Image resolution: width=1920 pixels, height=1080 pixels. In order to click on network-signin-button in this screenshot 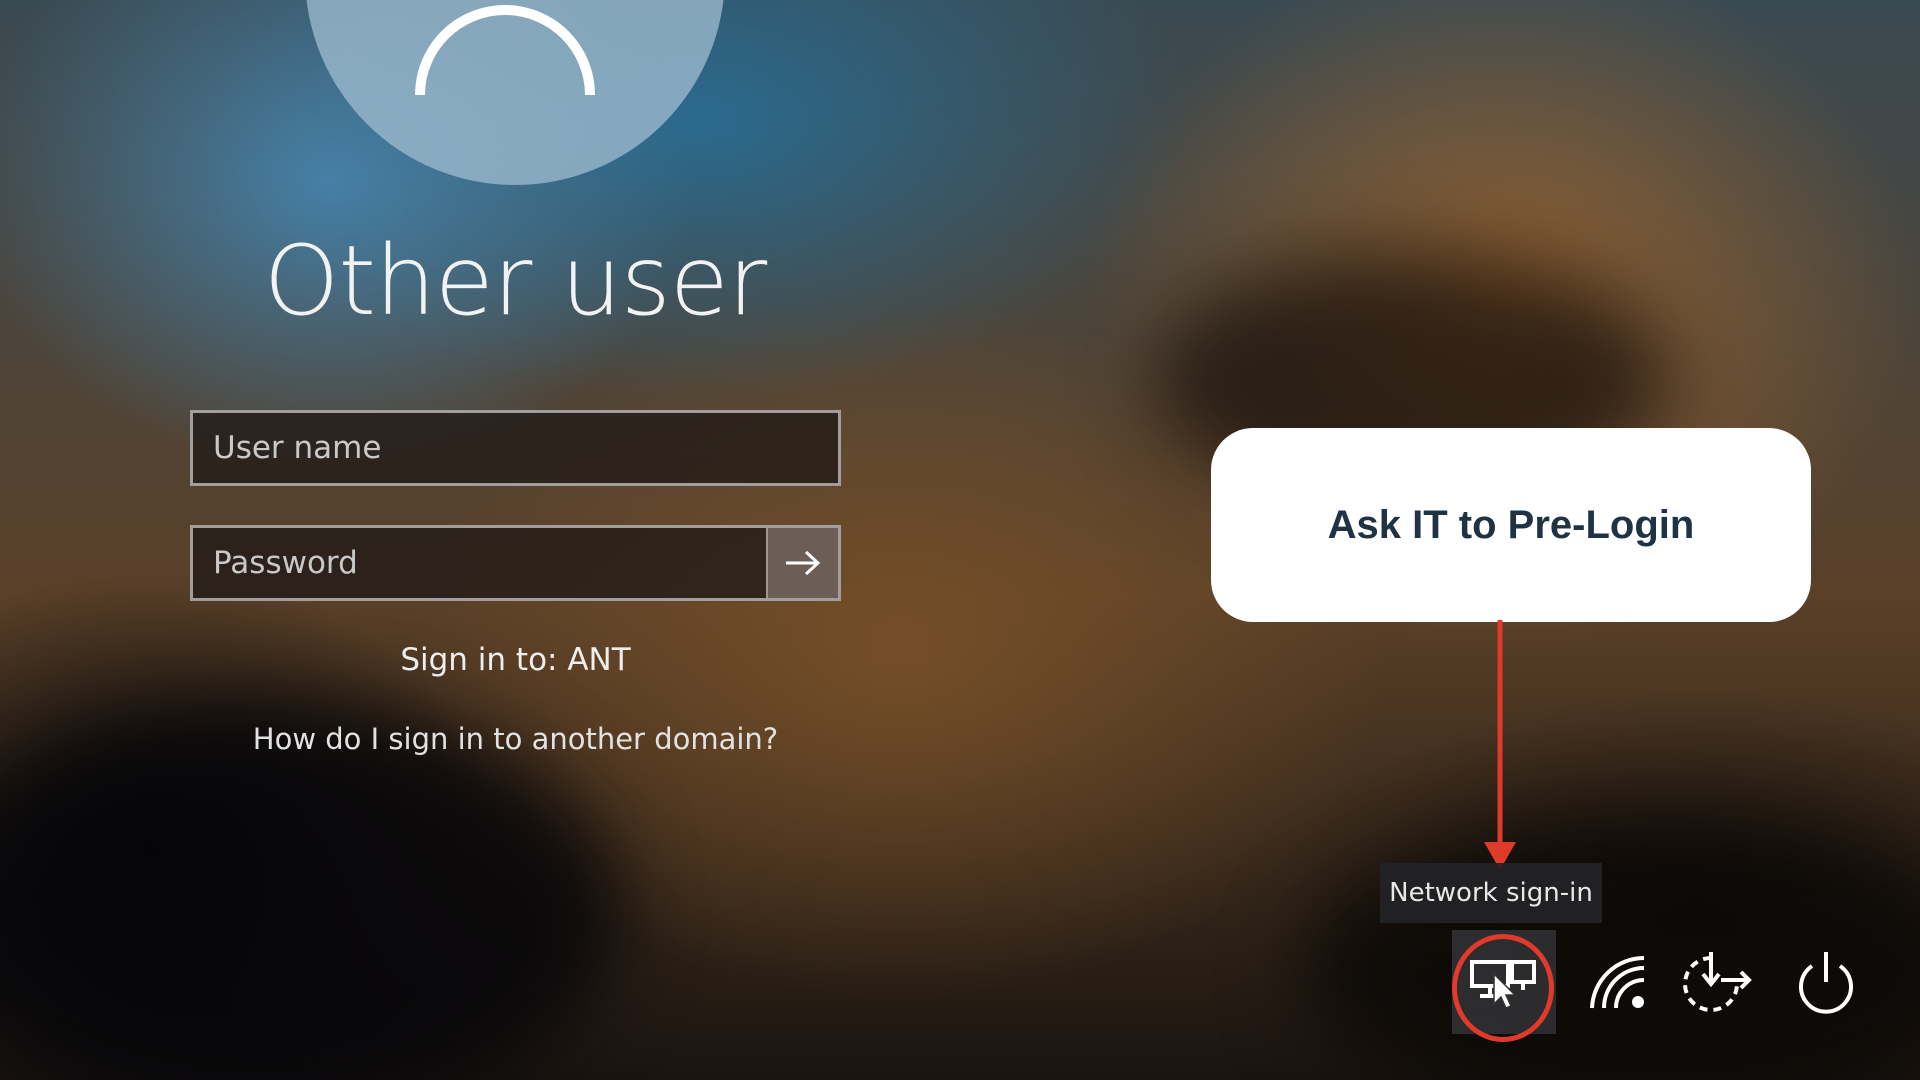, I will do `click(1504, 982)`.